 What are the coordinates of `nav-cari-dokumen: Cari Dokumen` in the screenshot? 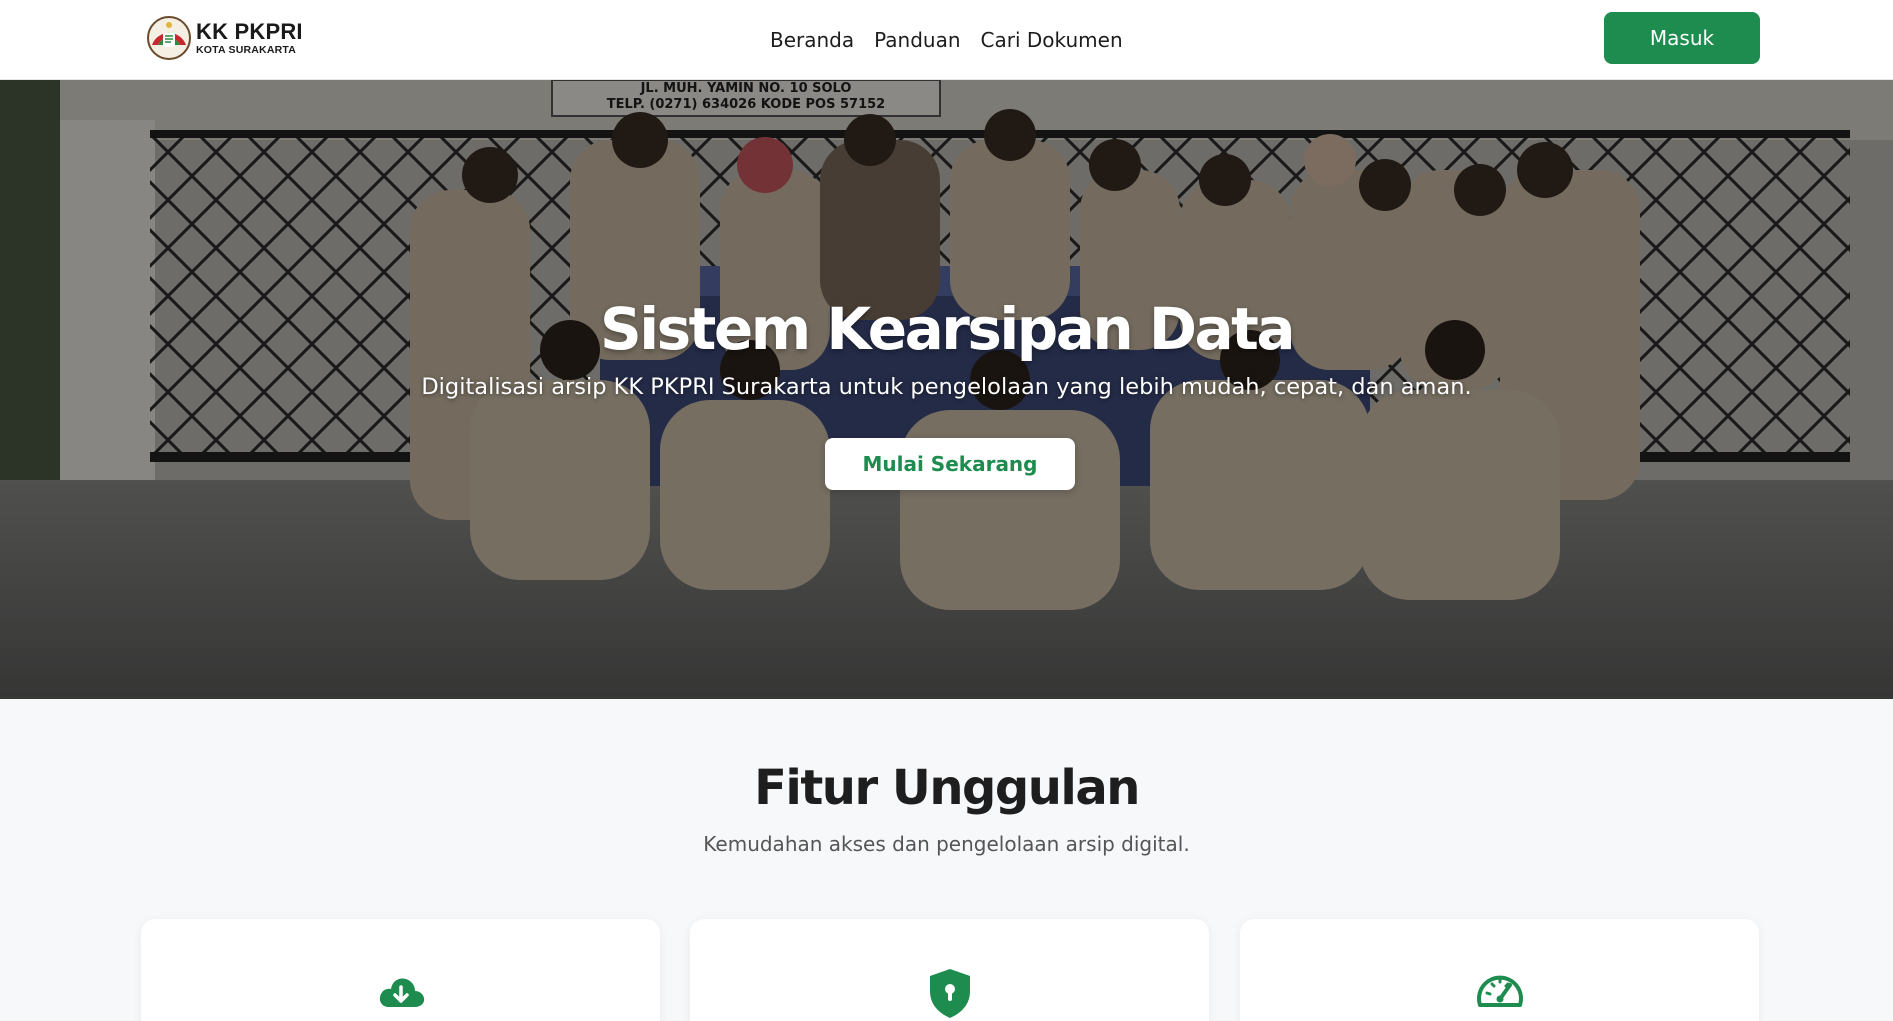 It's located at (1052, 40).